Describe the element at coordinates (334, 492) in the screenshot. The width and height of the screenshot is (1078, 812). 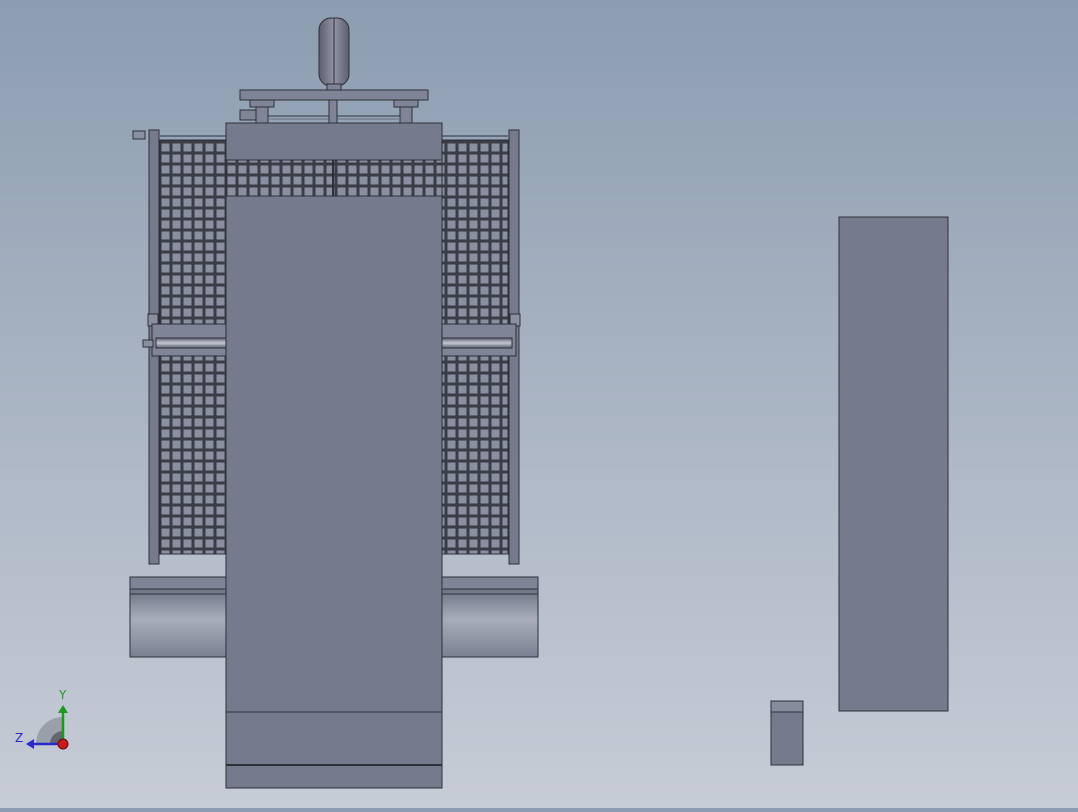
I see `main-body` at that location.